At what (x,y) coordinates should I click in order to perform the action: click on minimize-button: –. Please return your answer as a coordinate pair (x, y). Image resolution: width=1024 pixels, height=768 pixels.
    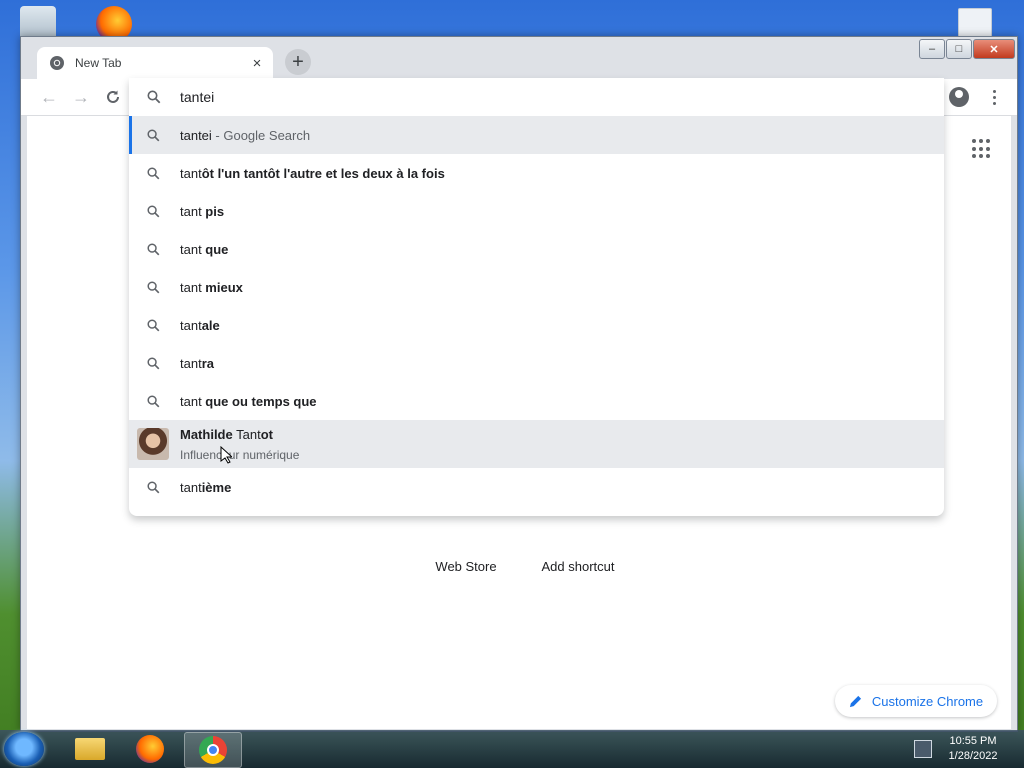
    Looking at the image, I should click on (932, 49).